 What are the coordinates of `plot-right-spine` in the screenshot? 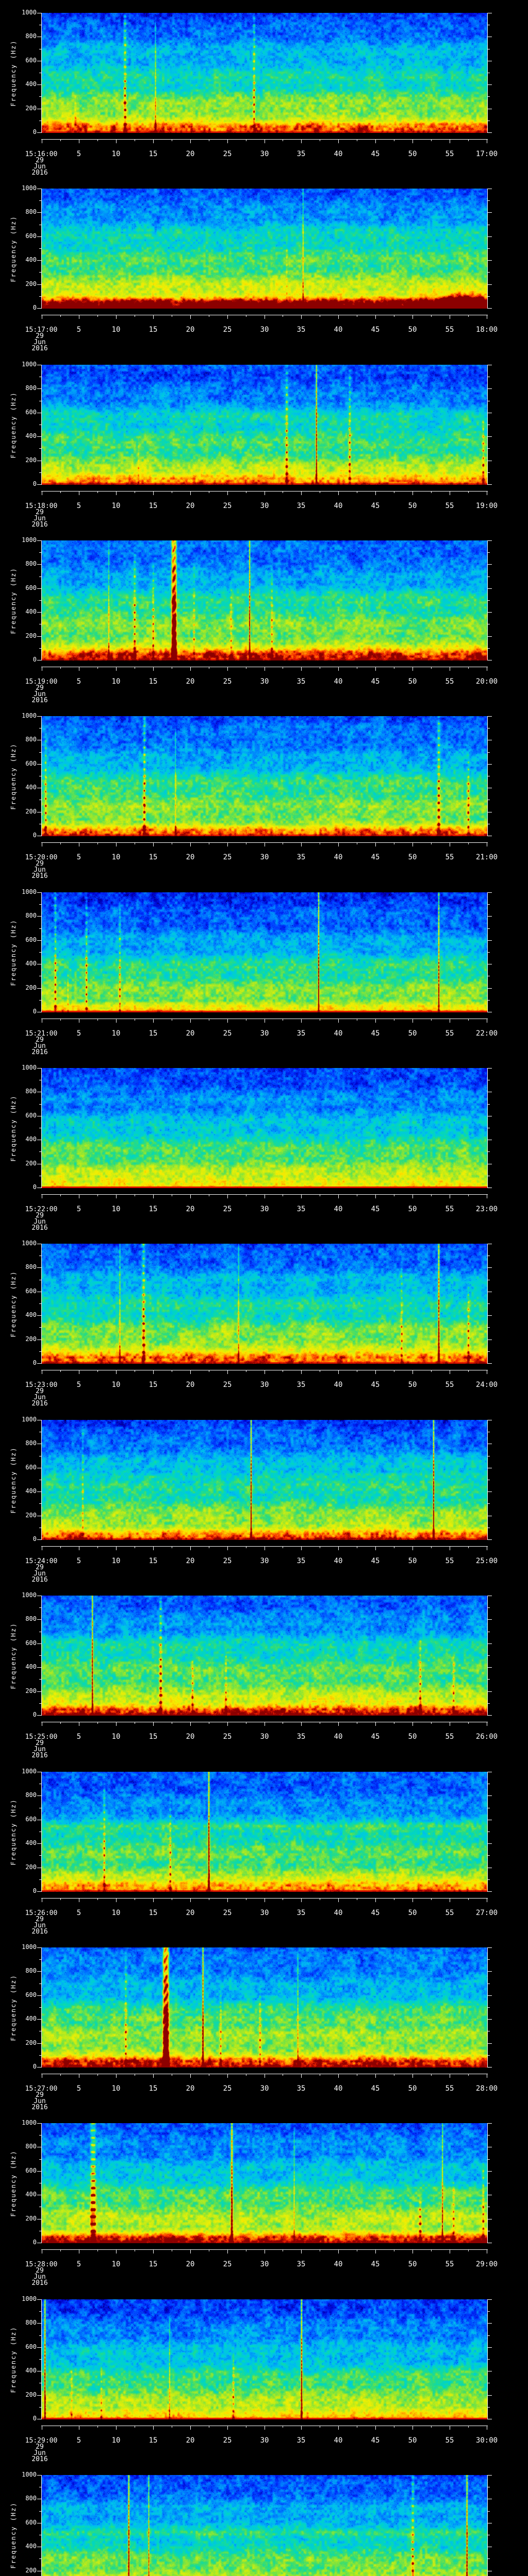 It's located at (487, 2526).